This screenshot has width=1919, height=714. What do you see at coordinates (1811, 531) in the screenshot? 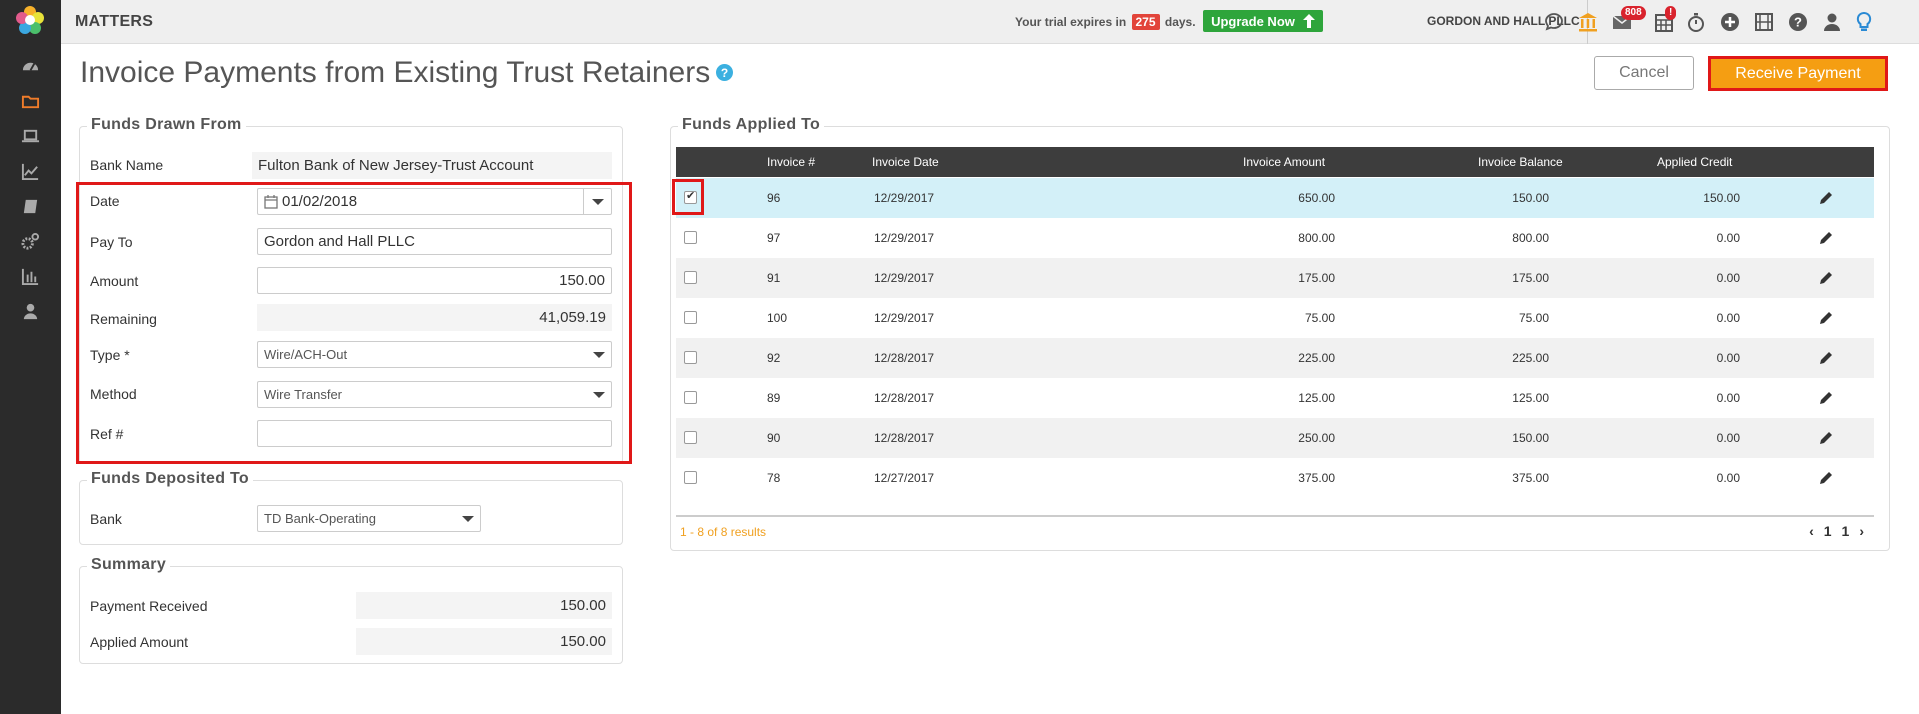
I see `prev-page-icon: ‹` at bounding box center [1811, 531].